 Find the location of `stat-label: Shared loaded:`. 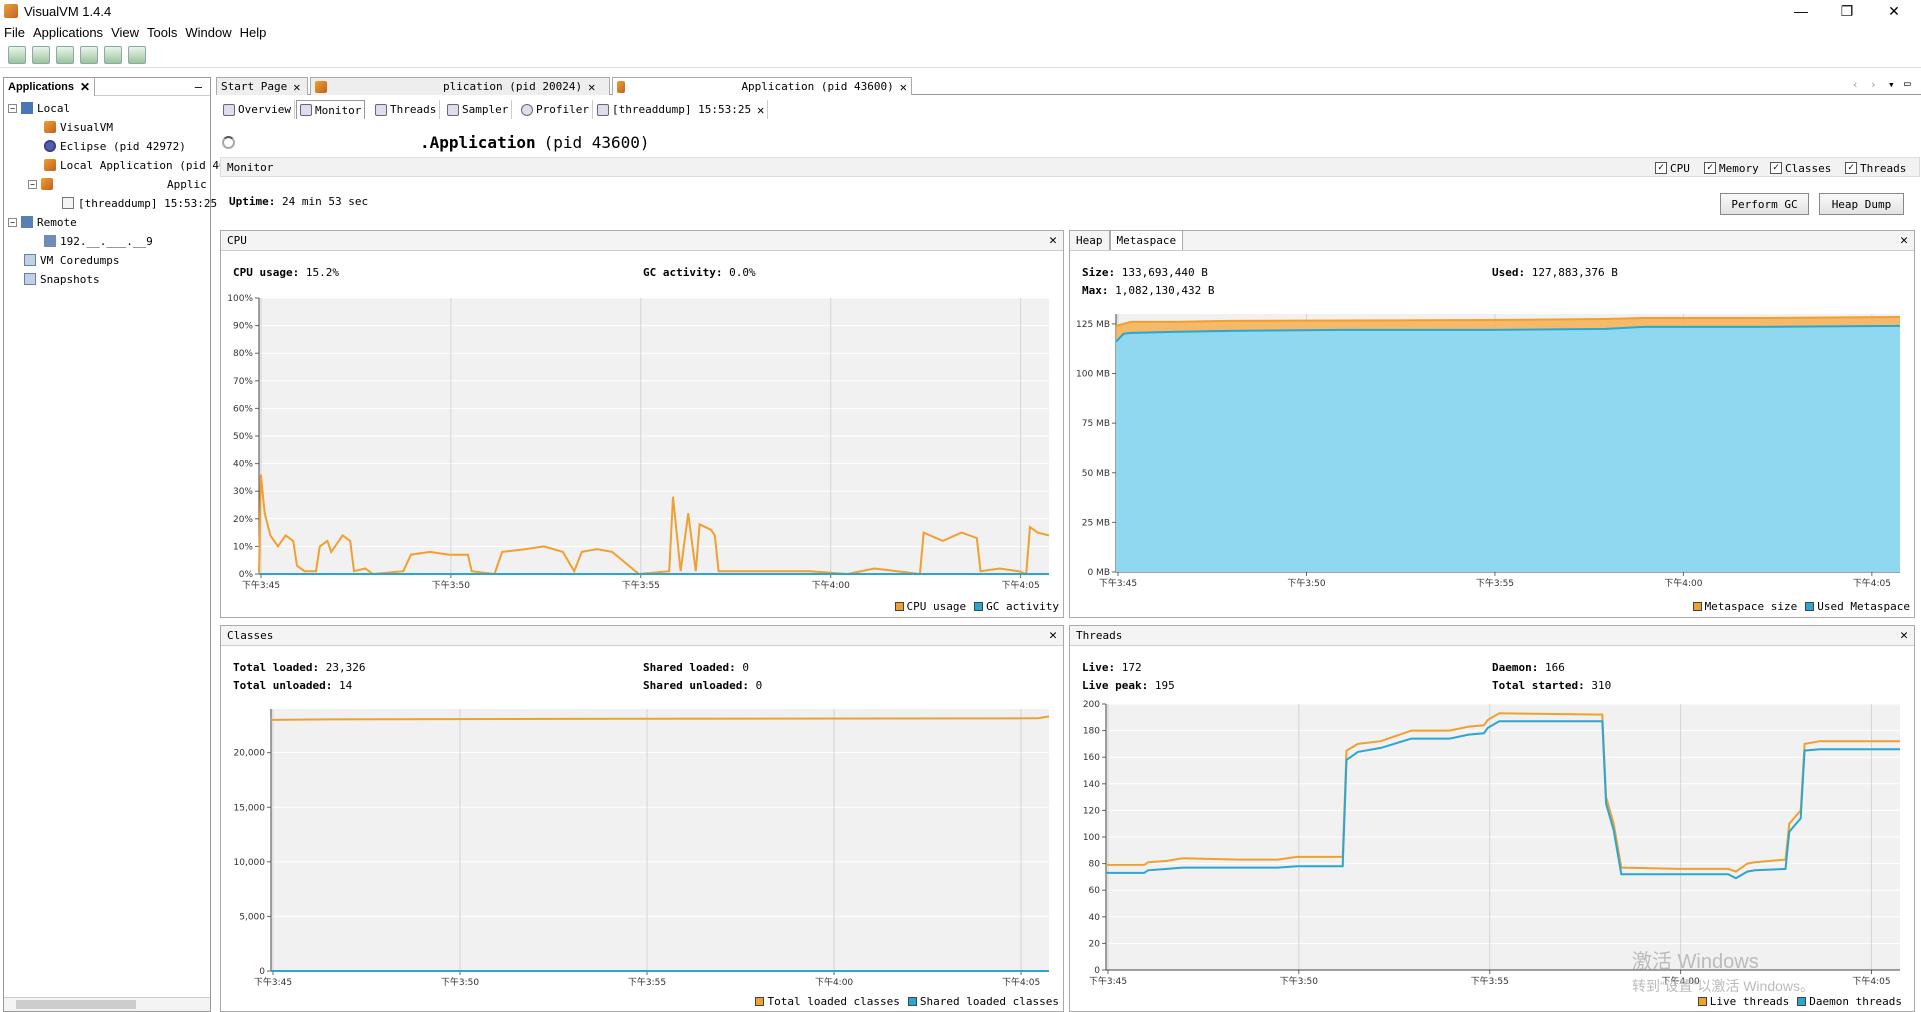

stat-label: Shared loaded: is located at coordinates (689, 667).